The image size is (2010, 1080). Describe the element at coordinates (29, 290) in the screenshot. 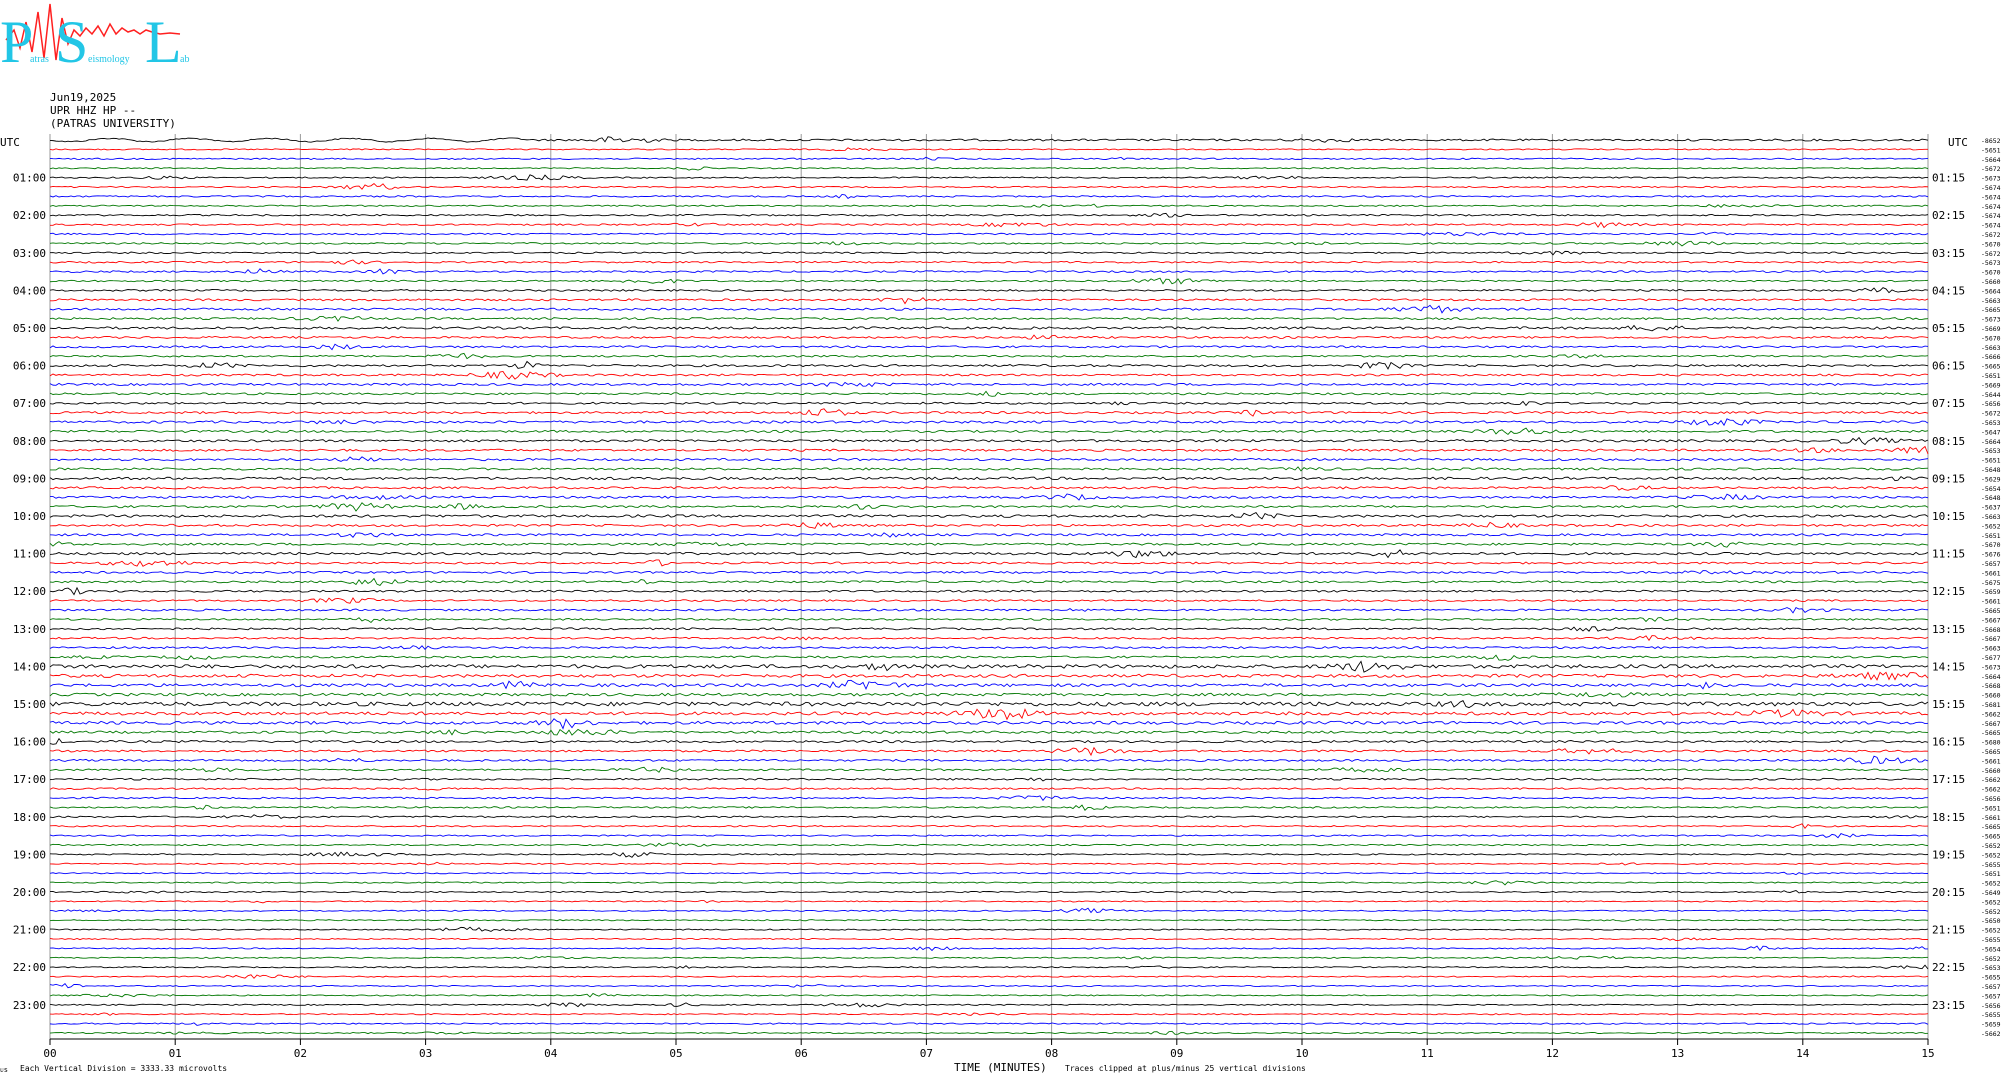

I see `left-time-label: 04:00` at that location.